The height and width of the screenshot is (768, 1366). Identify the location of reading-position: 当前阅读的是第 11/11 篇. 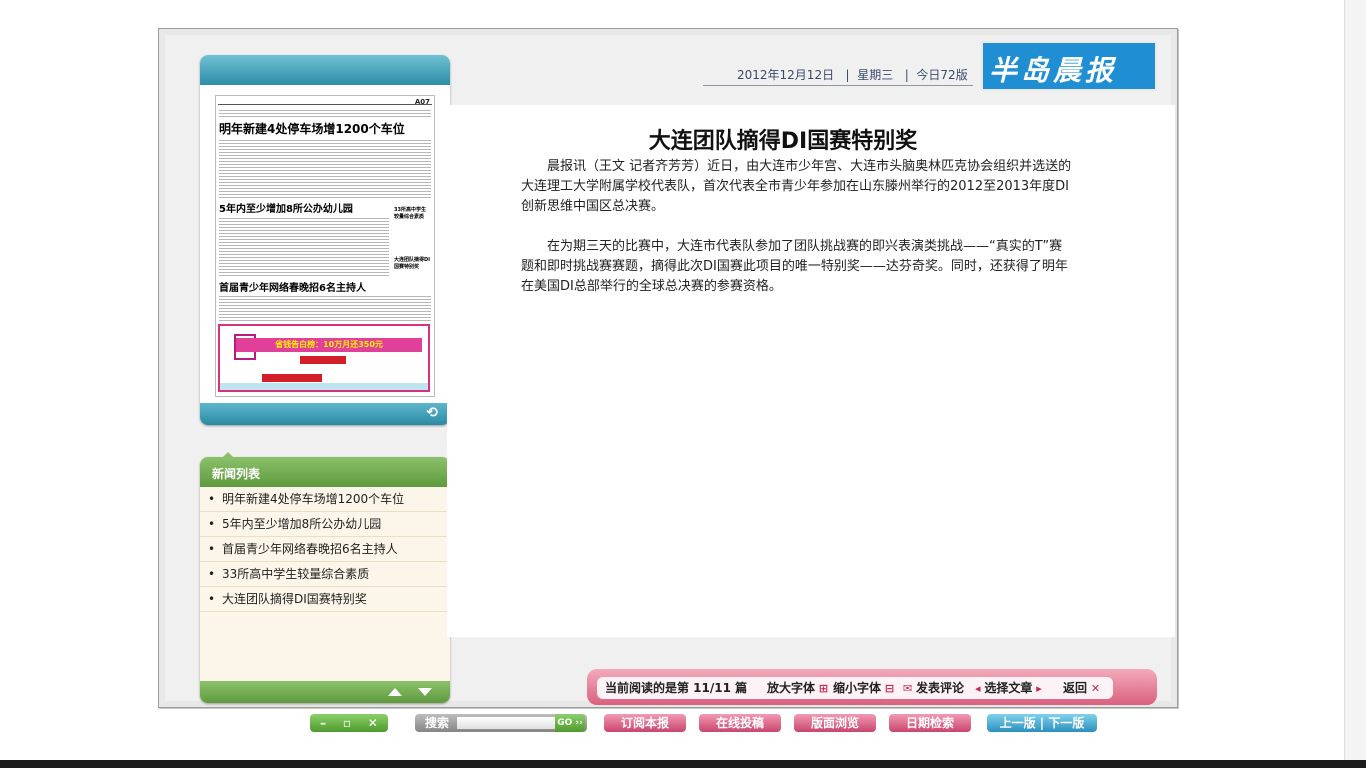
(676, 688).